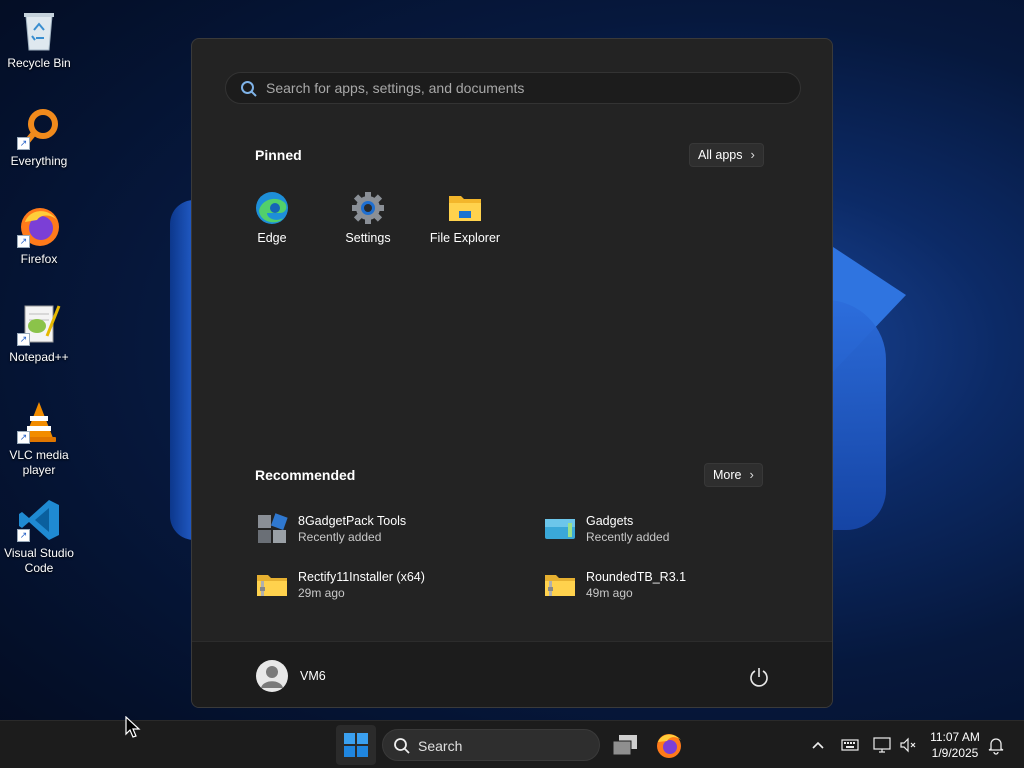  I want to click on vscode-icon: ↗, so click(39, 520).